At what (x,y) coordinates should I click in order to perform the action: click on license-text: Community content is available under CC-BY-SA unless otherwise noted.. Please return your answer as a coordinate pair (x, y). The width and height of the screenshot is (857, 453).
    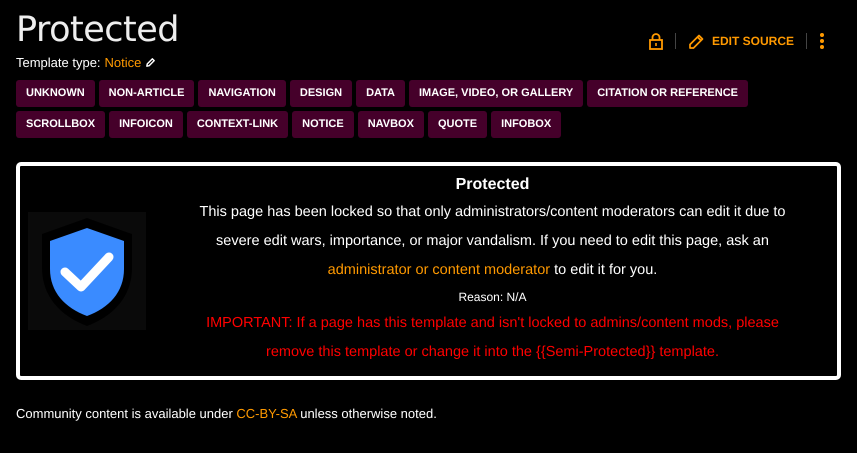
    Looking at the image, I should click on (227, 413).